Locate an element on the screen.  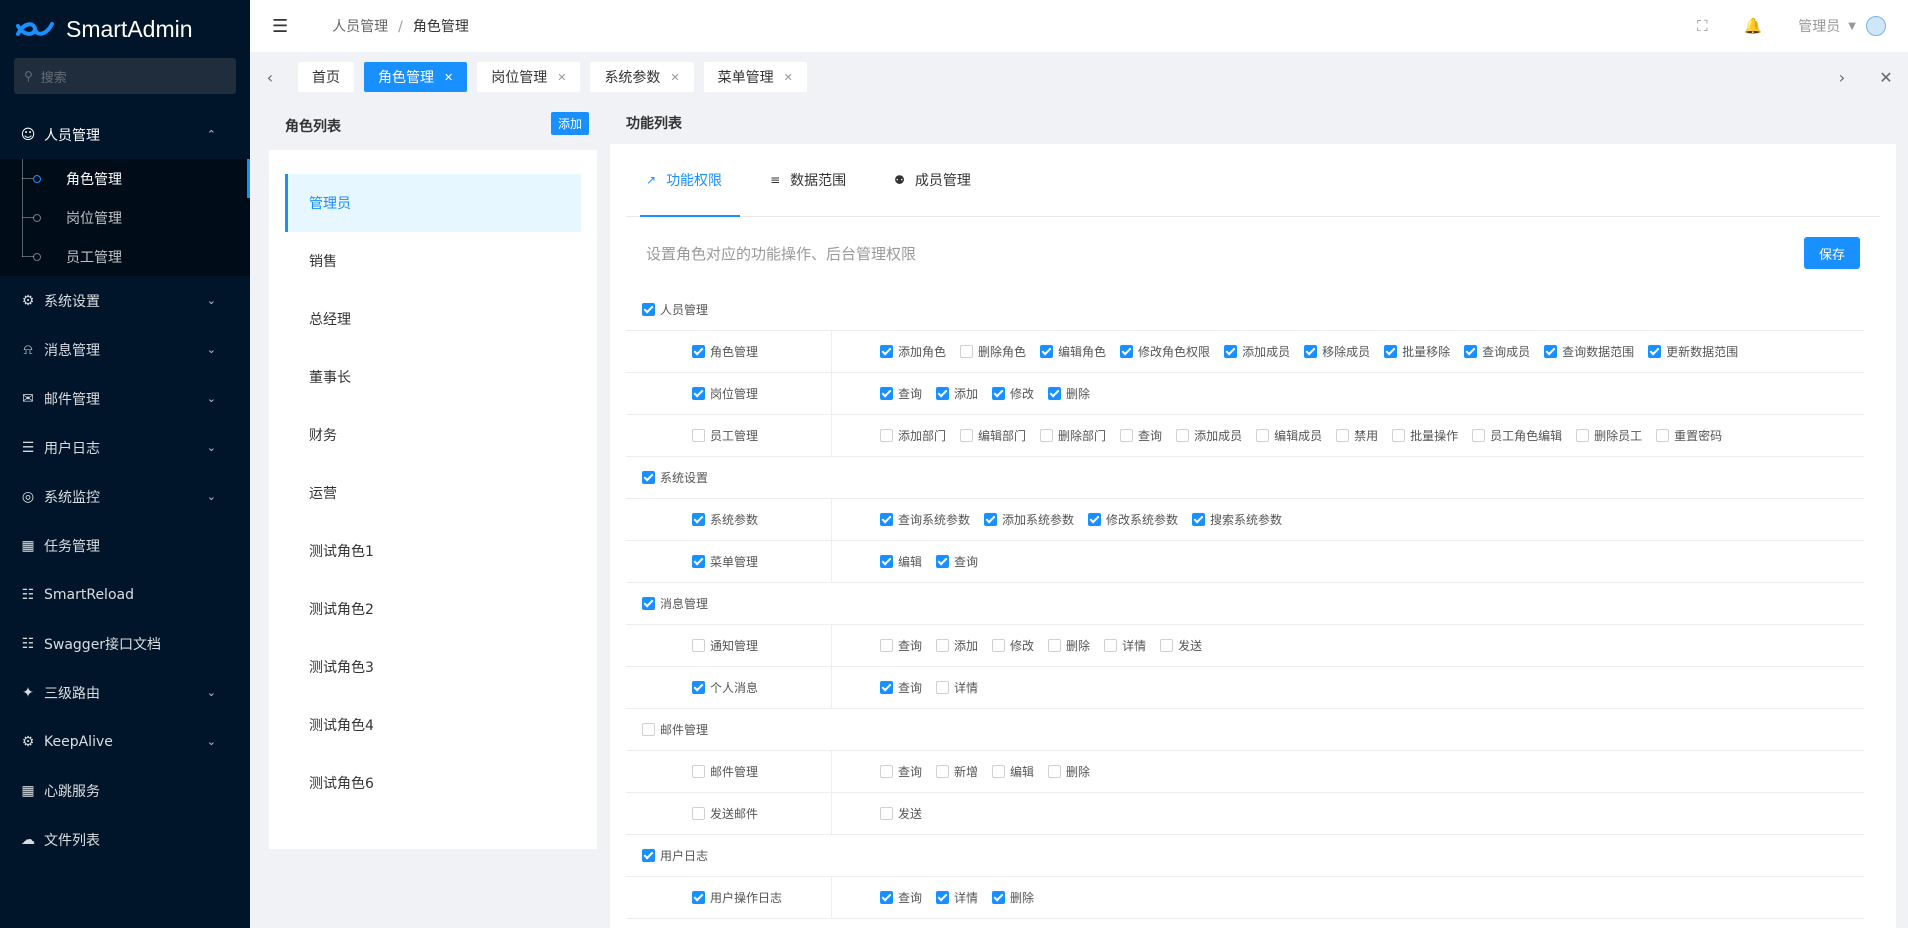
action-checkbox: 编辑成员 is located at coordinates (1289, 435).